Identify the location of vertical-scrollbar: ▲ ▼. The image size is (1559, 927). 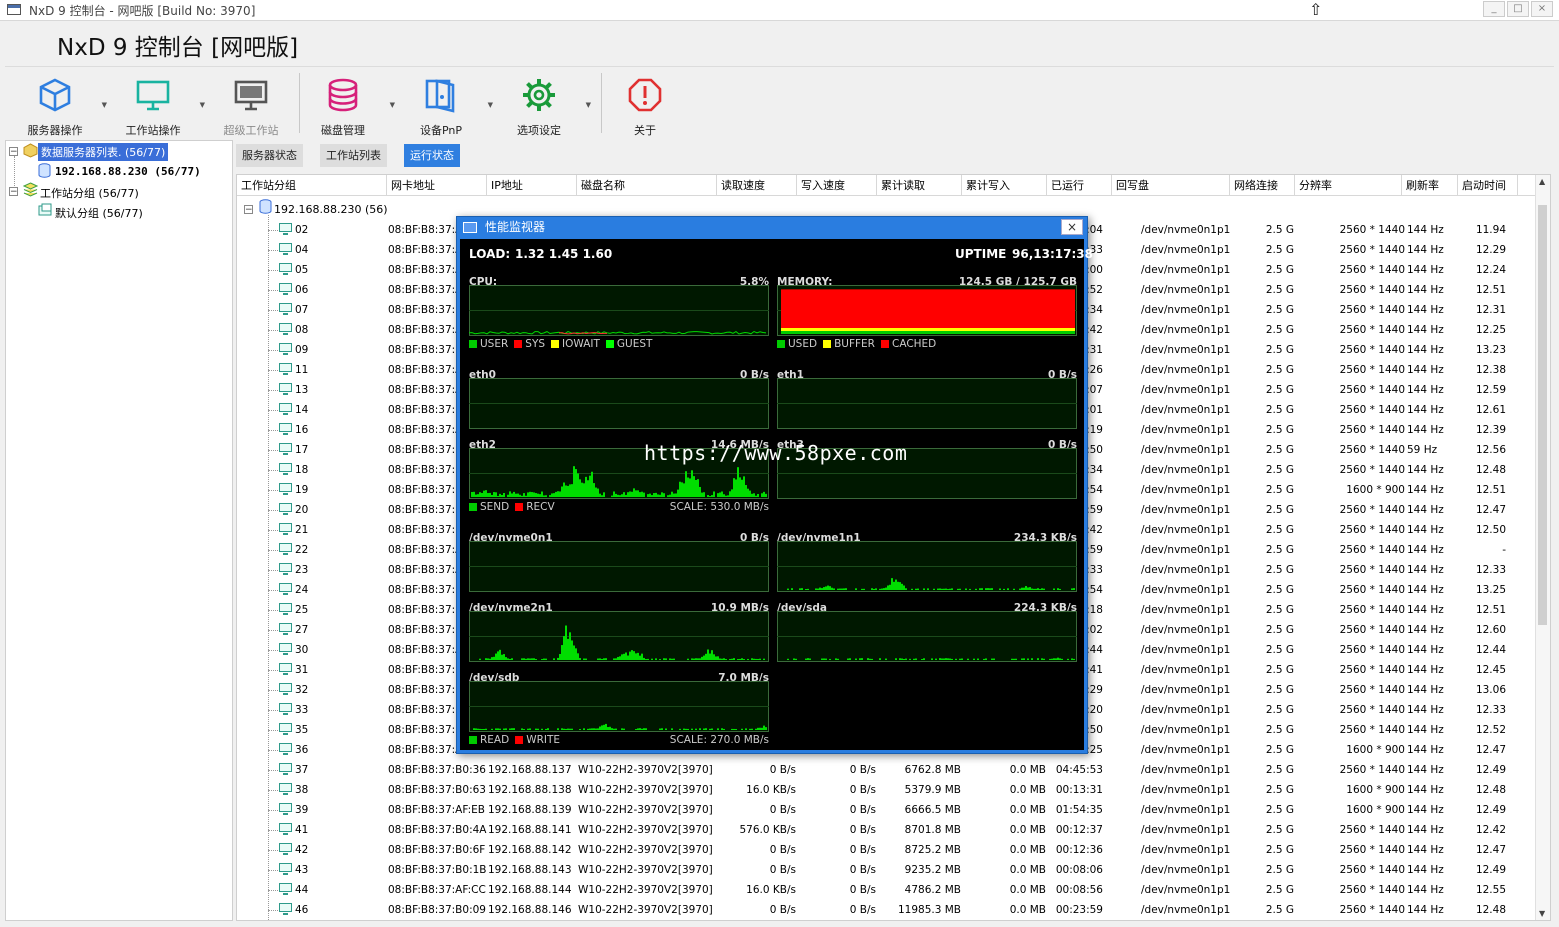
(1542, 547).